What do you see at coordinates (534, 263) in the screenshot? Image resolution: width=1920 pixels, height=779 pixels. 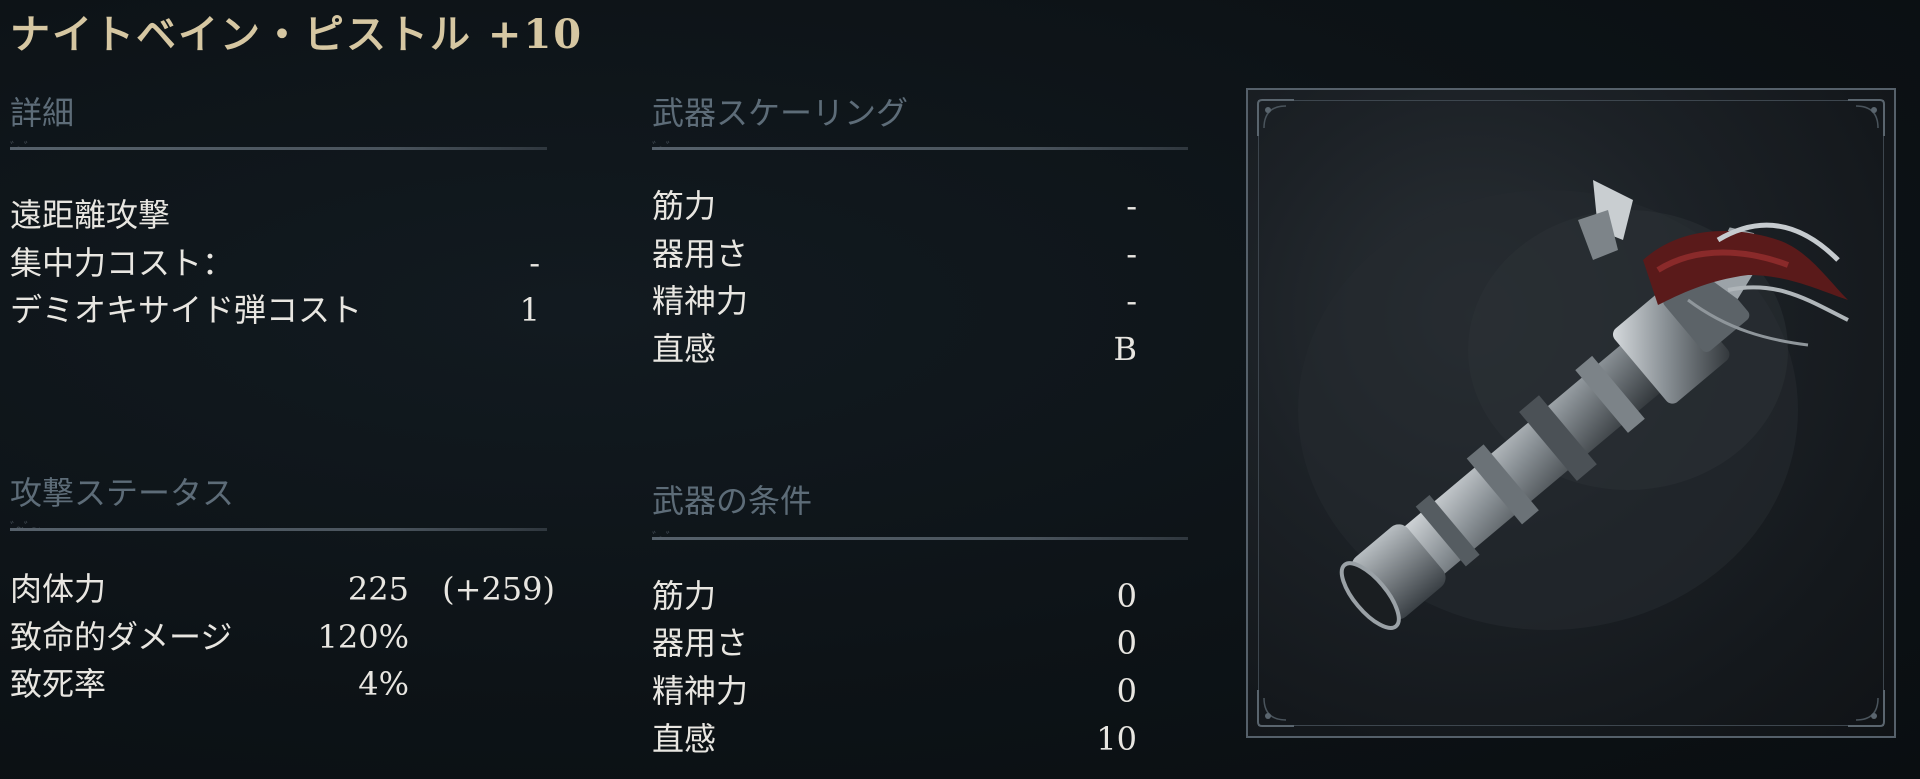 I see `detail-value: -` at bounding box center [534, 263].